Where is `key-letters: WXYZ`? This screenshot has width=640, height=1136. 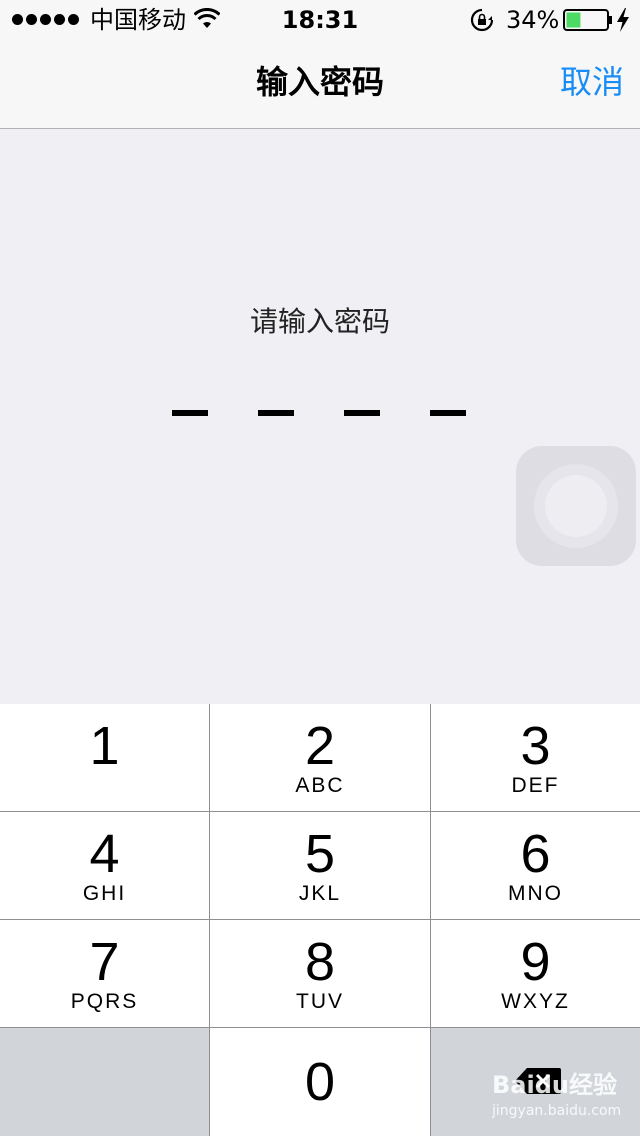
key-letters: WXYZ is located at coordinates (535, 1001).